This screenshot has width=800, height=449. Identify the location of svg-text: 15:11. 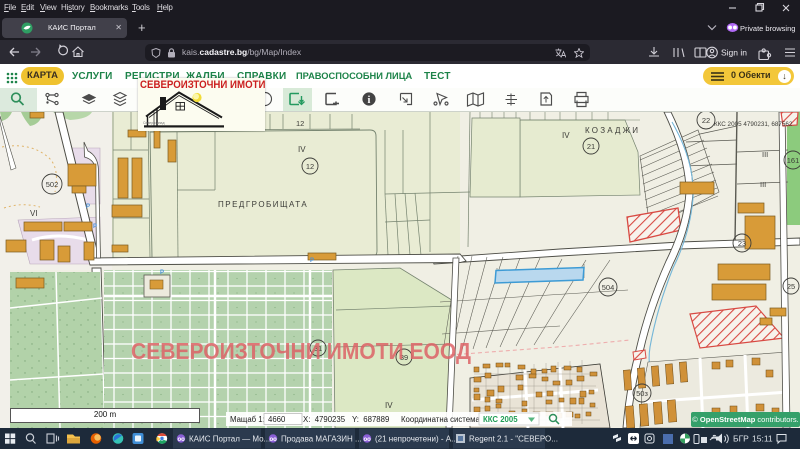
(762, 439).